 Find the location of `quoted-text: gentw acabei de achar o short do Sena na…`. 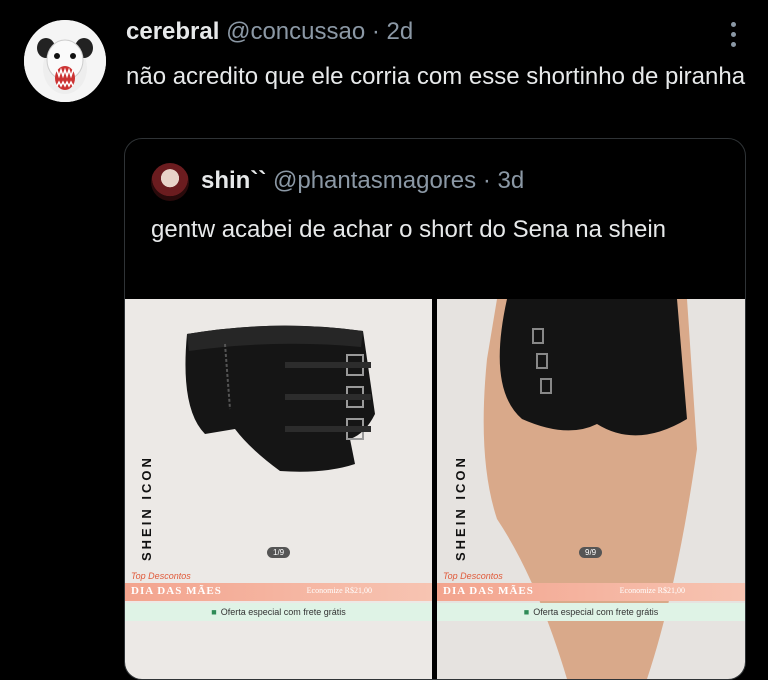

quoted-text: gentw acabei de achar o short do Sena na… is located at coordinates (409, 229).